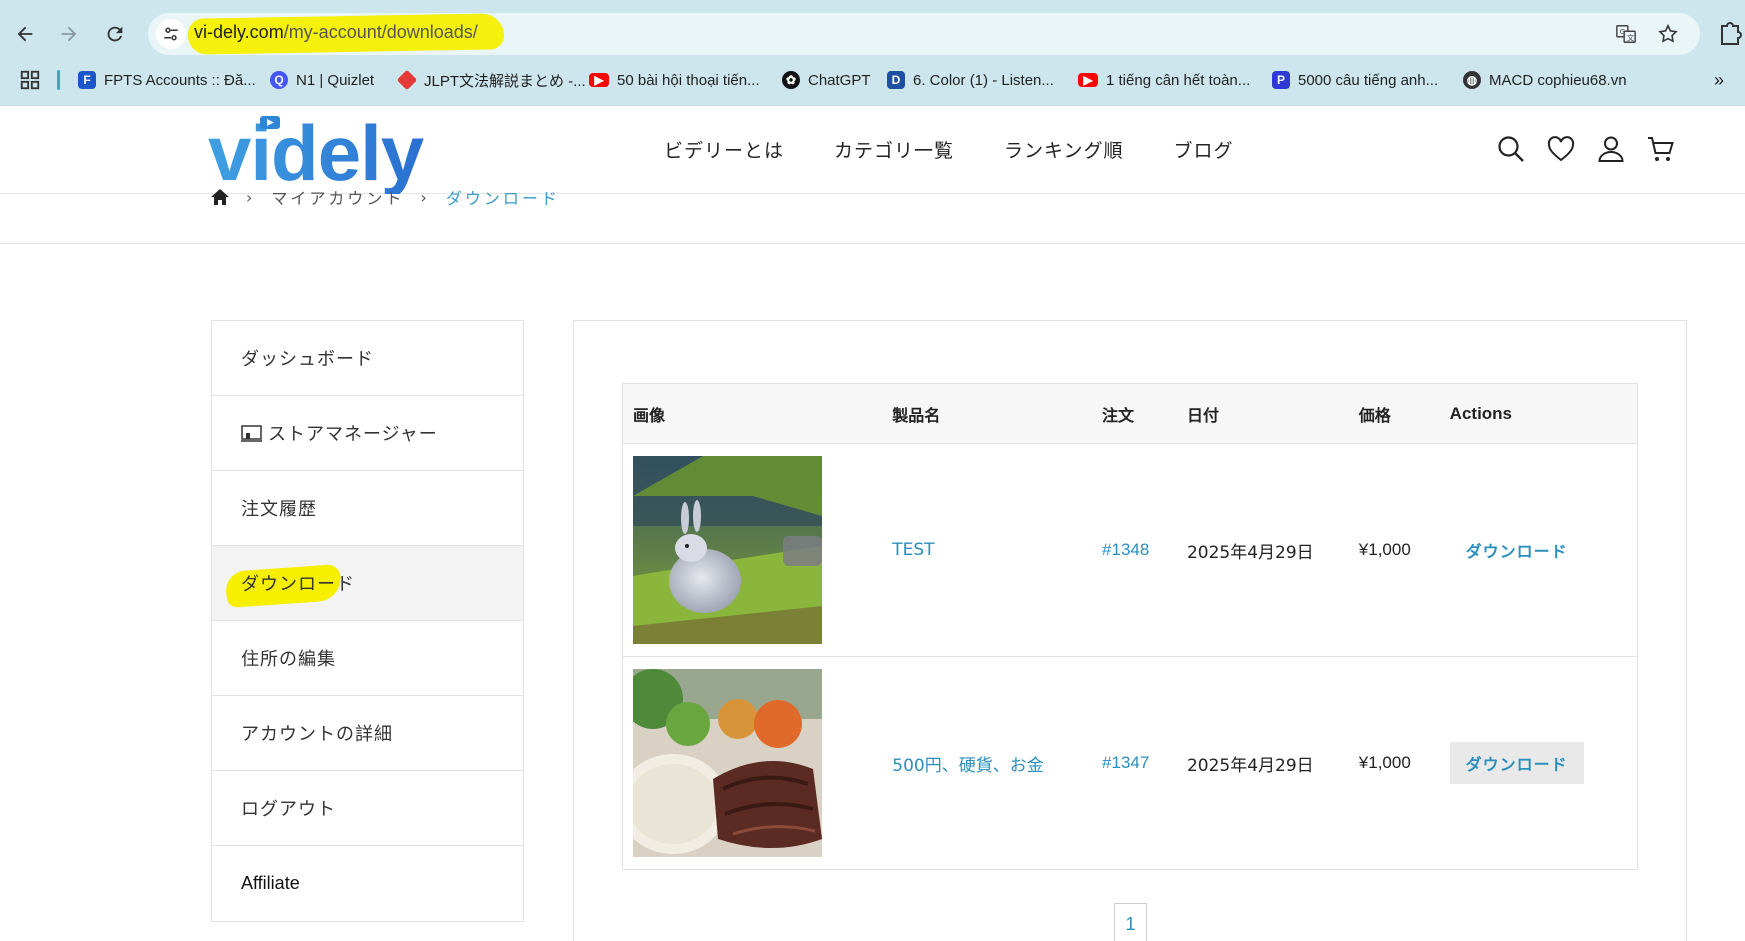  Describe the element at coordinates (367, 433) in the screenshot. I see `sidebar-item-store-manager: ストアマネージャー` at that location.